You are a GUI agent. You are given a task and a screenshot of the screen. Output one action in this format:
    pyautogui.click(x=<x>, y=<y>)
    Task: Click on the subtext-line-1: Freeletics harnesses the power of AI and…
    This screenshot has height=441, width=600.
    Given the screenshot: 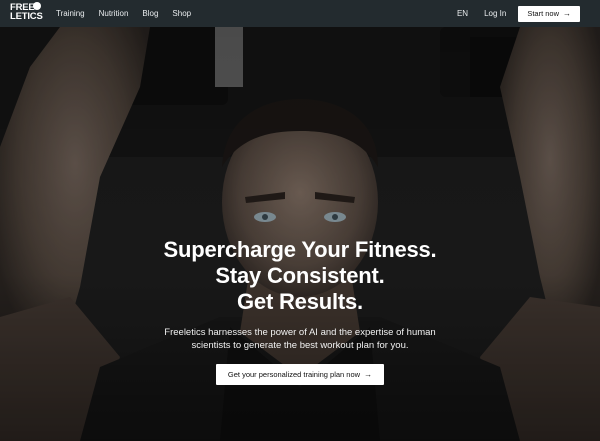 What is the action you would take?
    pyautogui.click(x=300, y=332)
    